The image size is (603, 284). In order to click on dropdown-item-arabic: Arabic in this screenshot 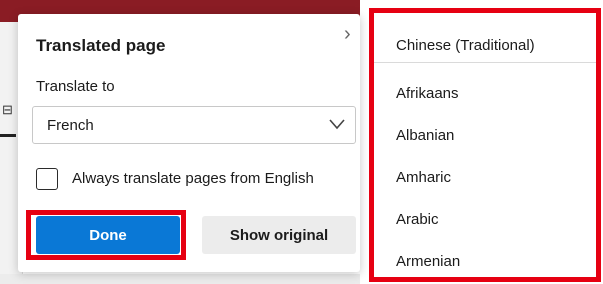, I will do `click(417, 219)`.